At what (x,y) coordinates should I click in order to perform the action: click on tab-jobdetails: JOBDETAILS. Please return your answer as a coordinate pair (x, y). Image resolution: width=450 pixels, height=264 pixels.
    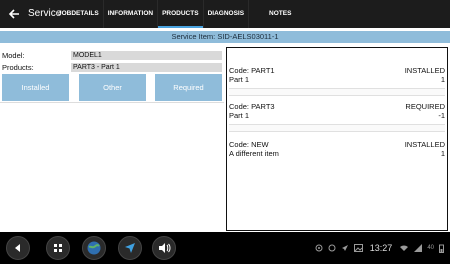
    Looking at the image, I should click on (78, 14).